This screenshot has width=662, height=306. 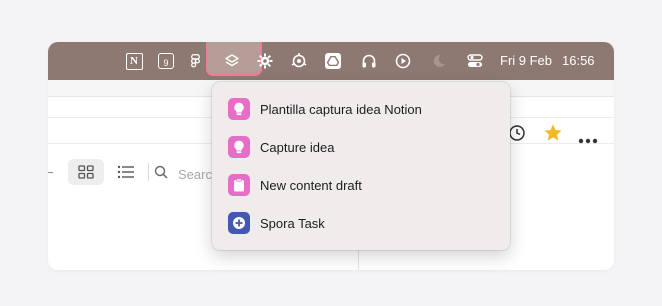 I want to click on history-icon, so click(x=517, y=135).